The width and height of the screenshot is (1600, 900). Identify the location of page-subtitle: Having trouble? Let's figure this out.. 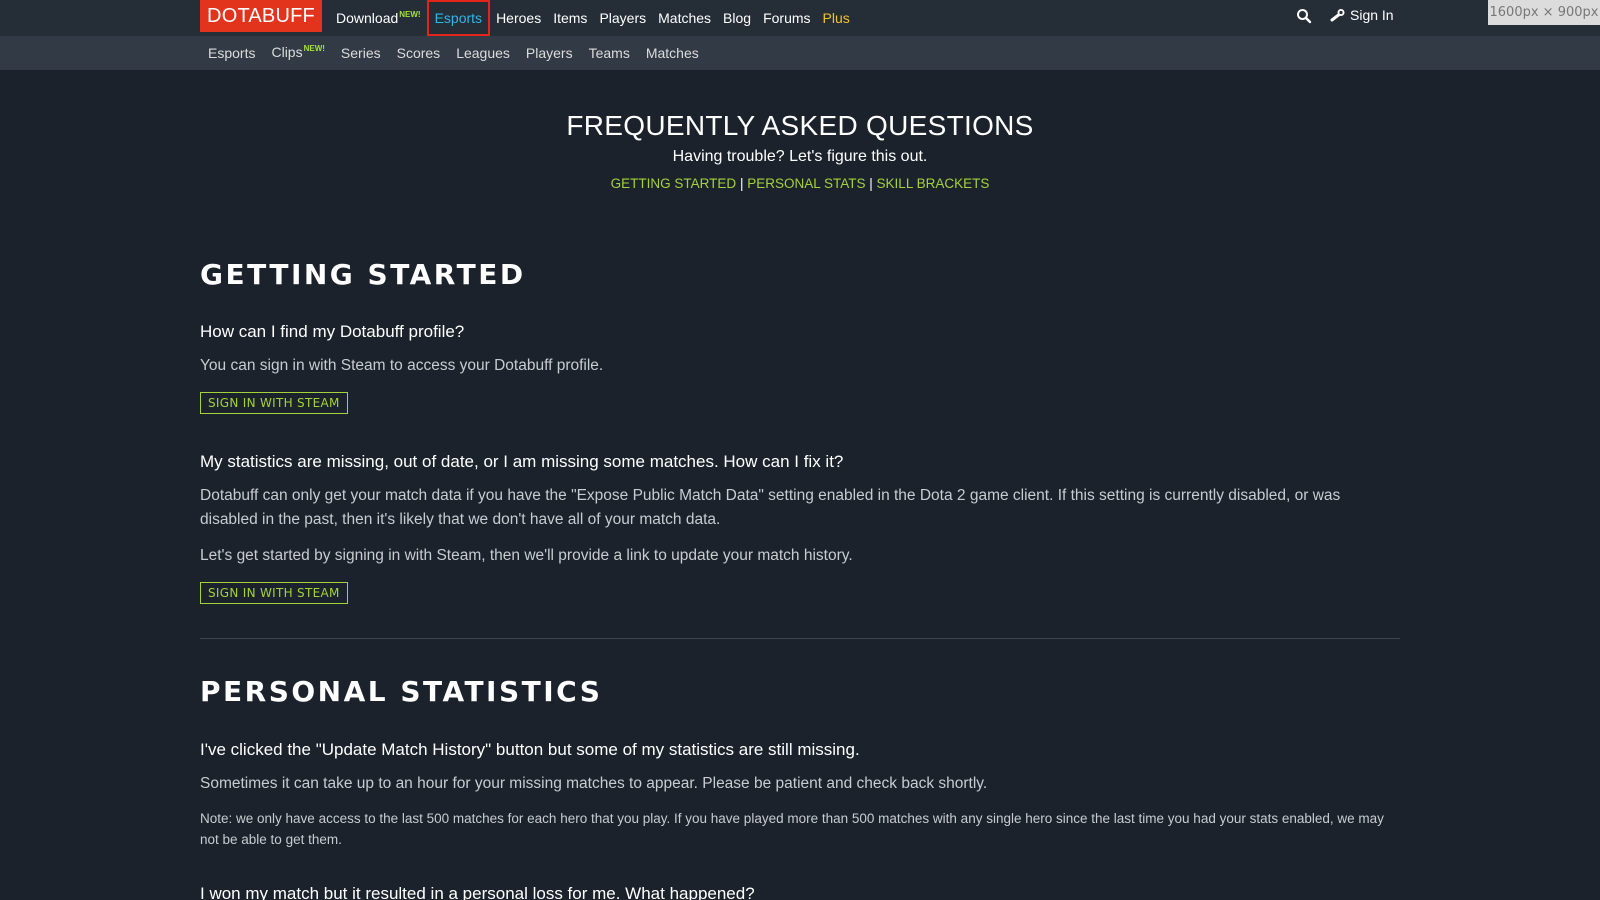
(800, 156).